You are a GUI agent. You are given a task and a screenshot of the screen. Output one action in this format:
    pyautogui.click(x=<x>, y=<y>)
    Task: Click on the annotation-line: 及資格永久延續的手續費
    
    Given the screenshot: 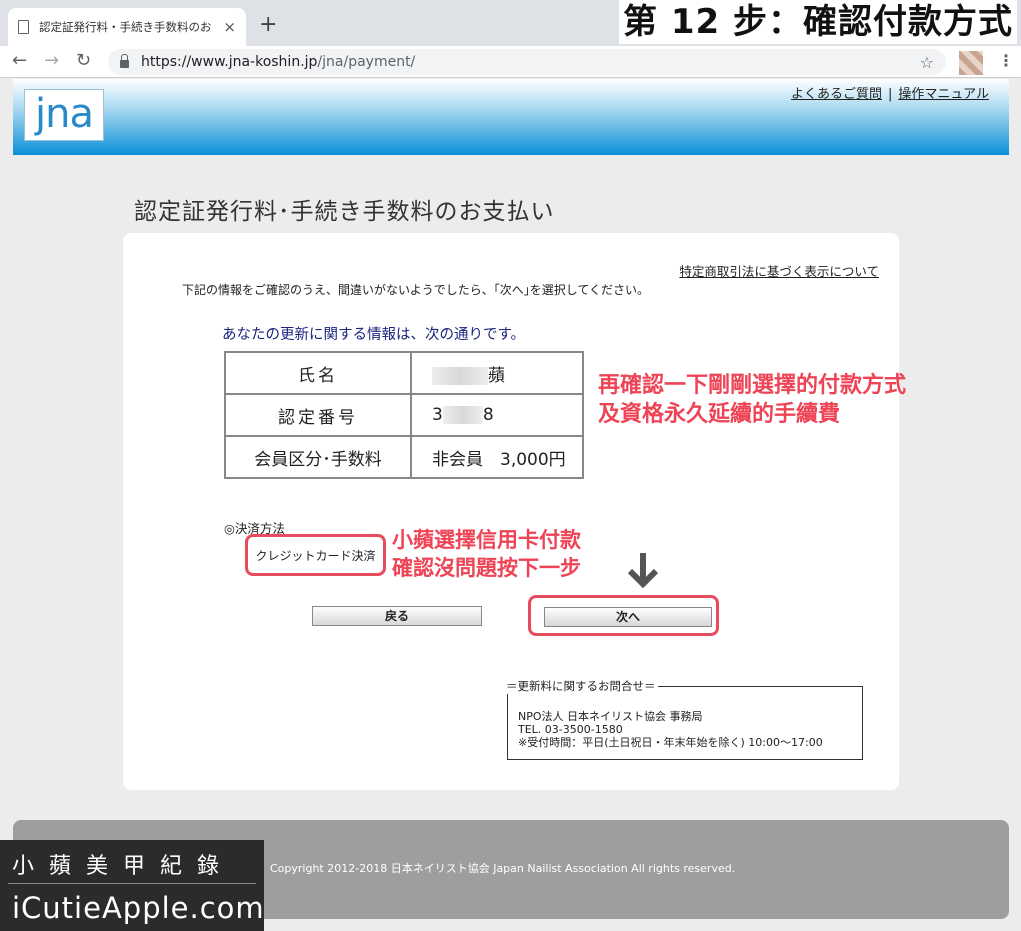 What is the action you would take?
    pyautogui.click(x=719, y=414)
    